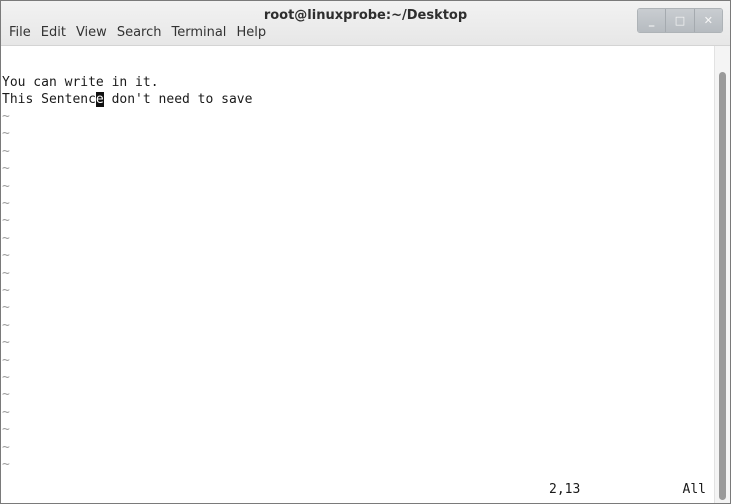 This screenshot has width=731, height=504. I want to click on editor-line-2: This Sentence don't need to save, so click(127, 99).